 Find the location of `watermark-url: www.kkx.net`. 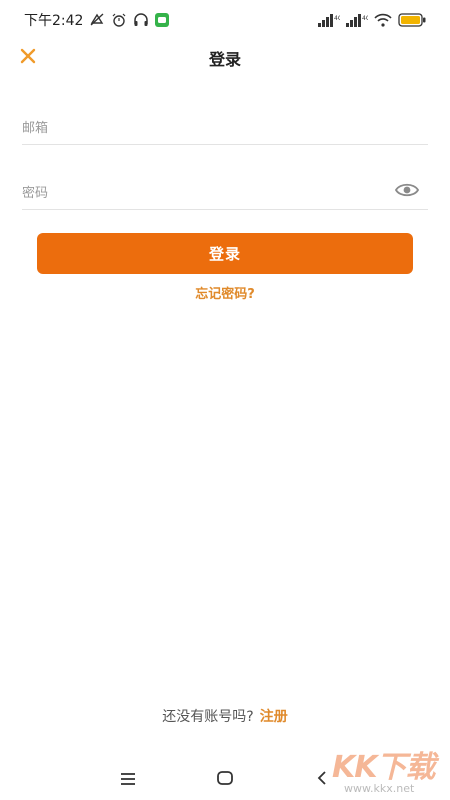

watermark-url: www.kkx.net is located at coordinates (379, 788).